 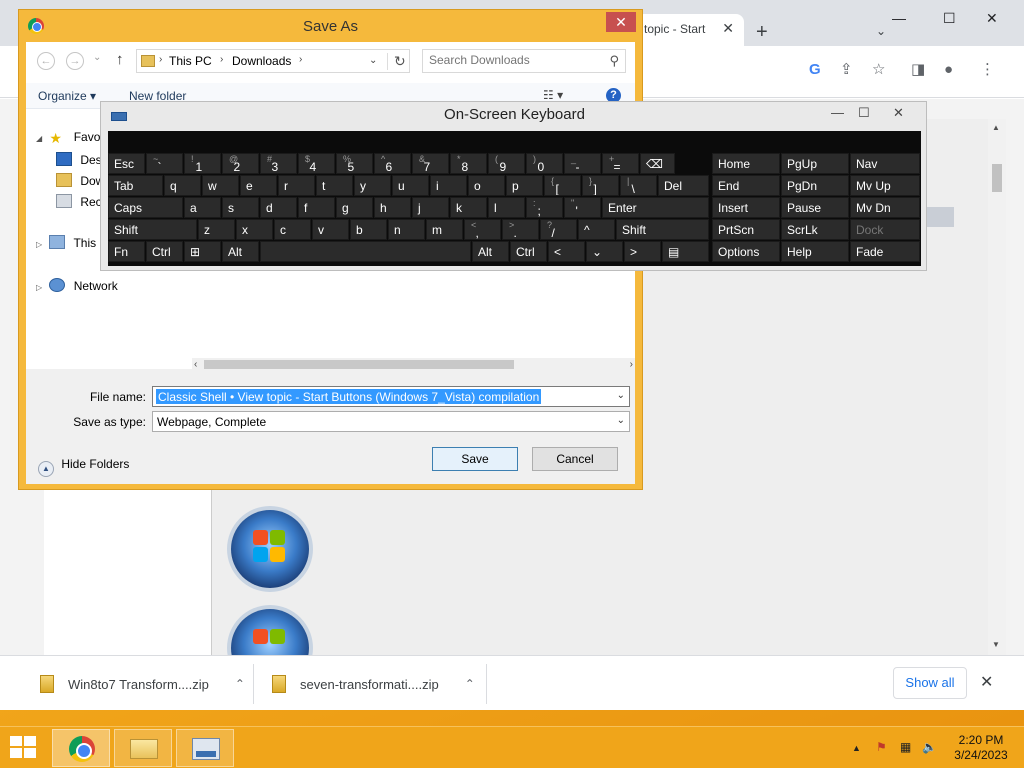 I want to click on refresh-icon: ↻, so click(x=396, y=61).